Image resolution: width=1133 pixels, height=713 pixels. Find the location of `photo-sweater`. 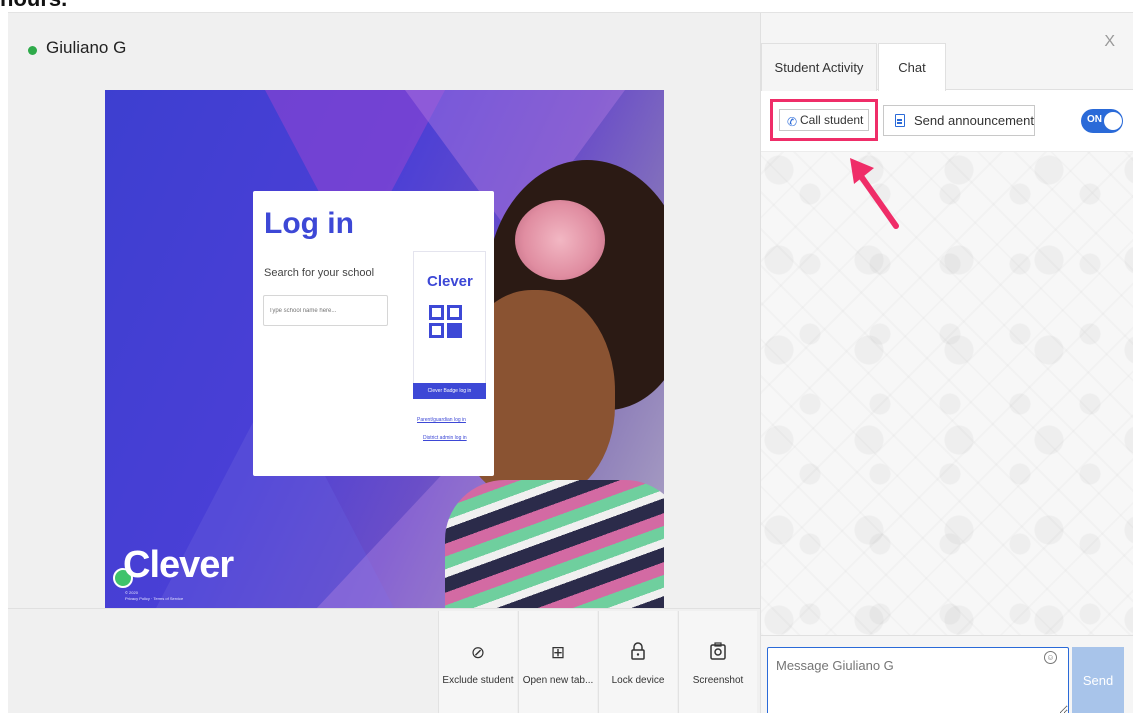

photo-sweater is located at coordinates (554, 544).